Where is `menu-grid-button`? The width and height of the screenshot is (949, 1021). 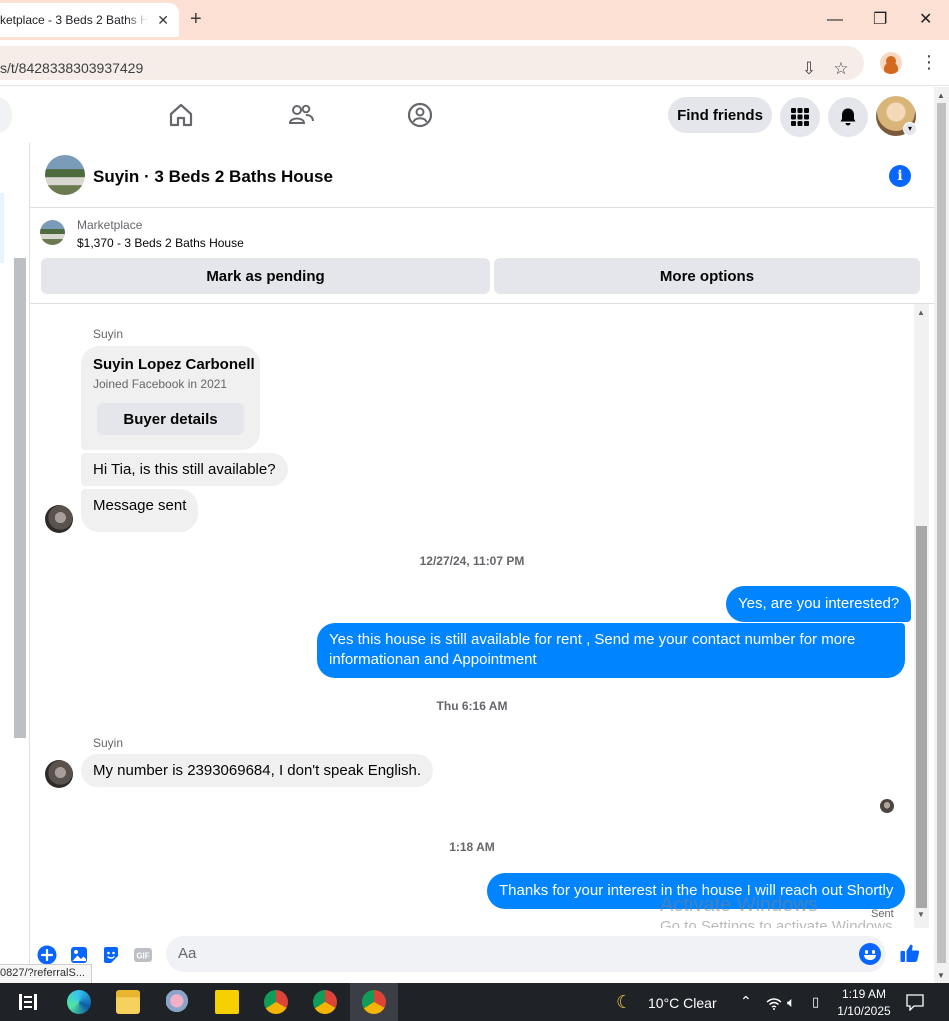
menu-grid-button is located at coordinates (800, 117).